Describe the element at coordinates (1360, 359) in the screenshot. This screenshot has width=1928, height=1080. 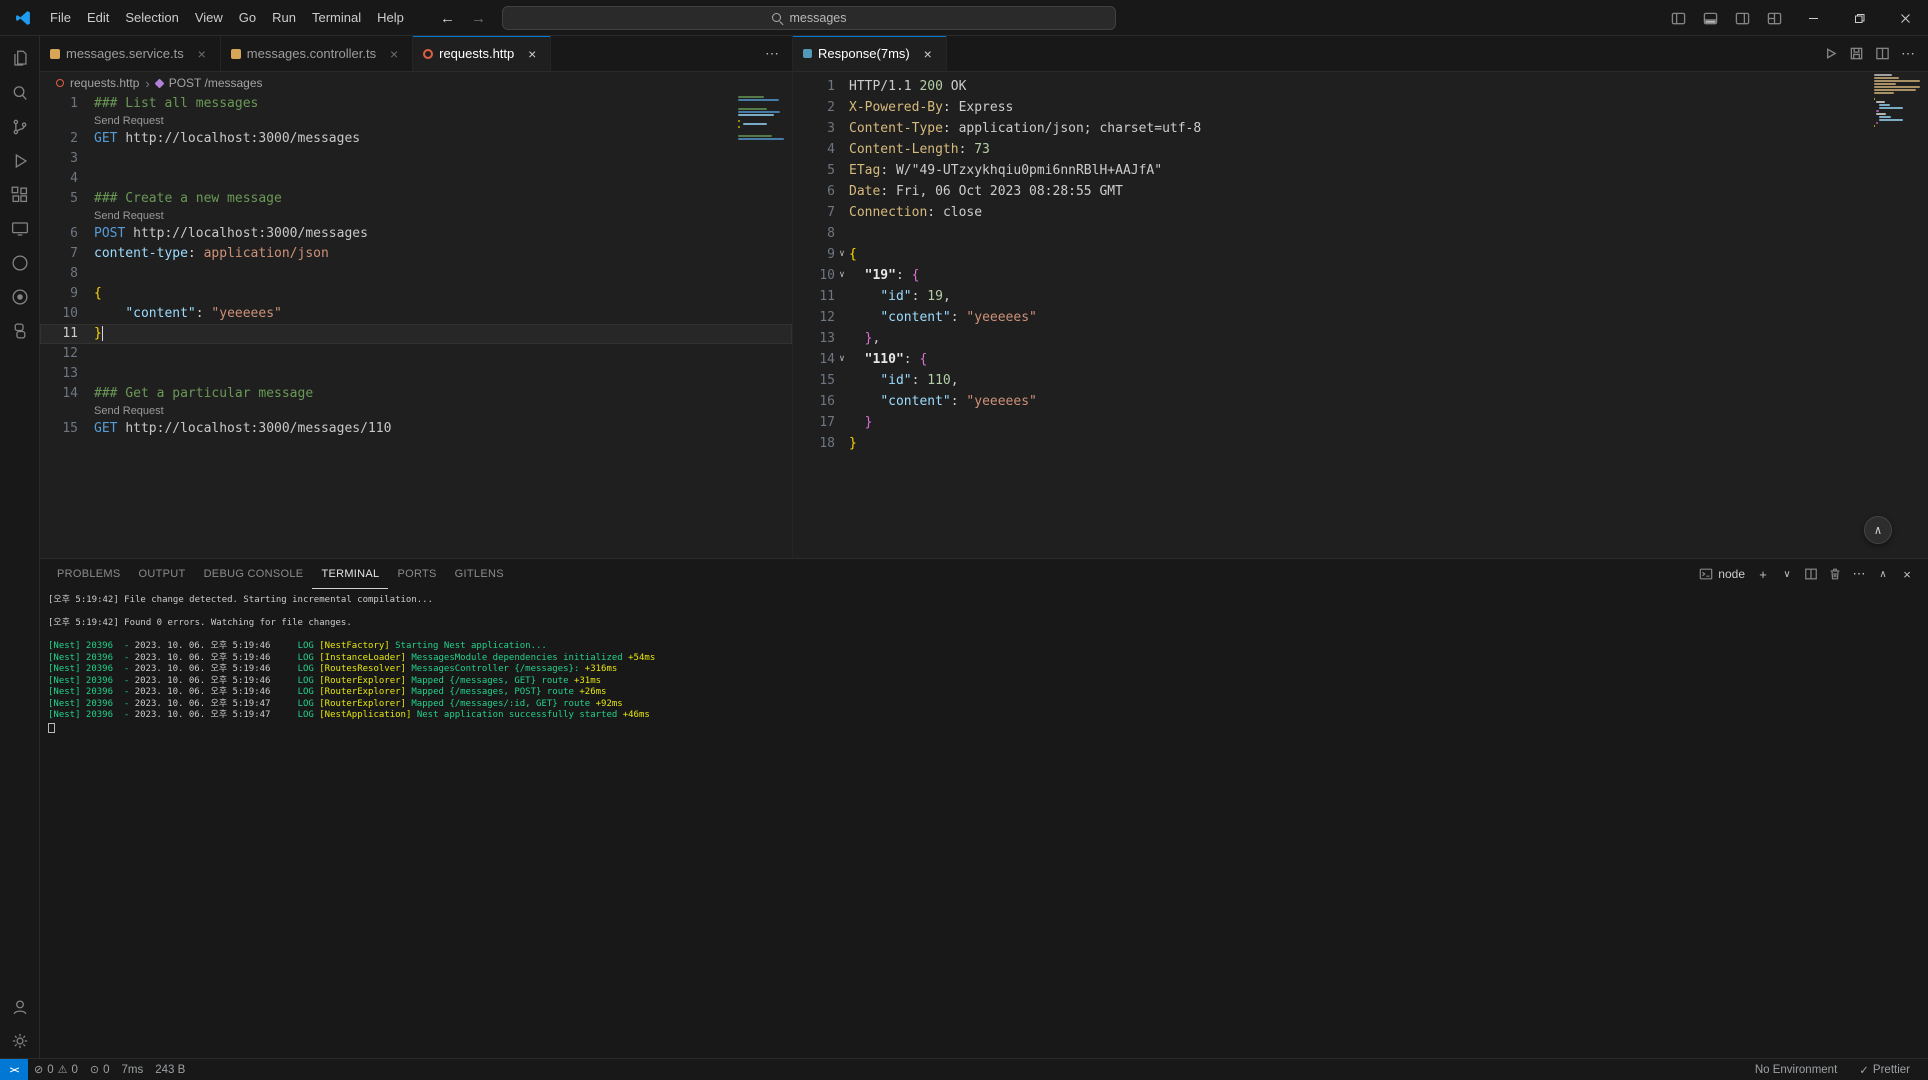
I see `code-line-14: 14 ∨ "110": {` at that location.